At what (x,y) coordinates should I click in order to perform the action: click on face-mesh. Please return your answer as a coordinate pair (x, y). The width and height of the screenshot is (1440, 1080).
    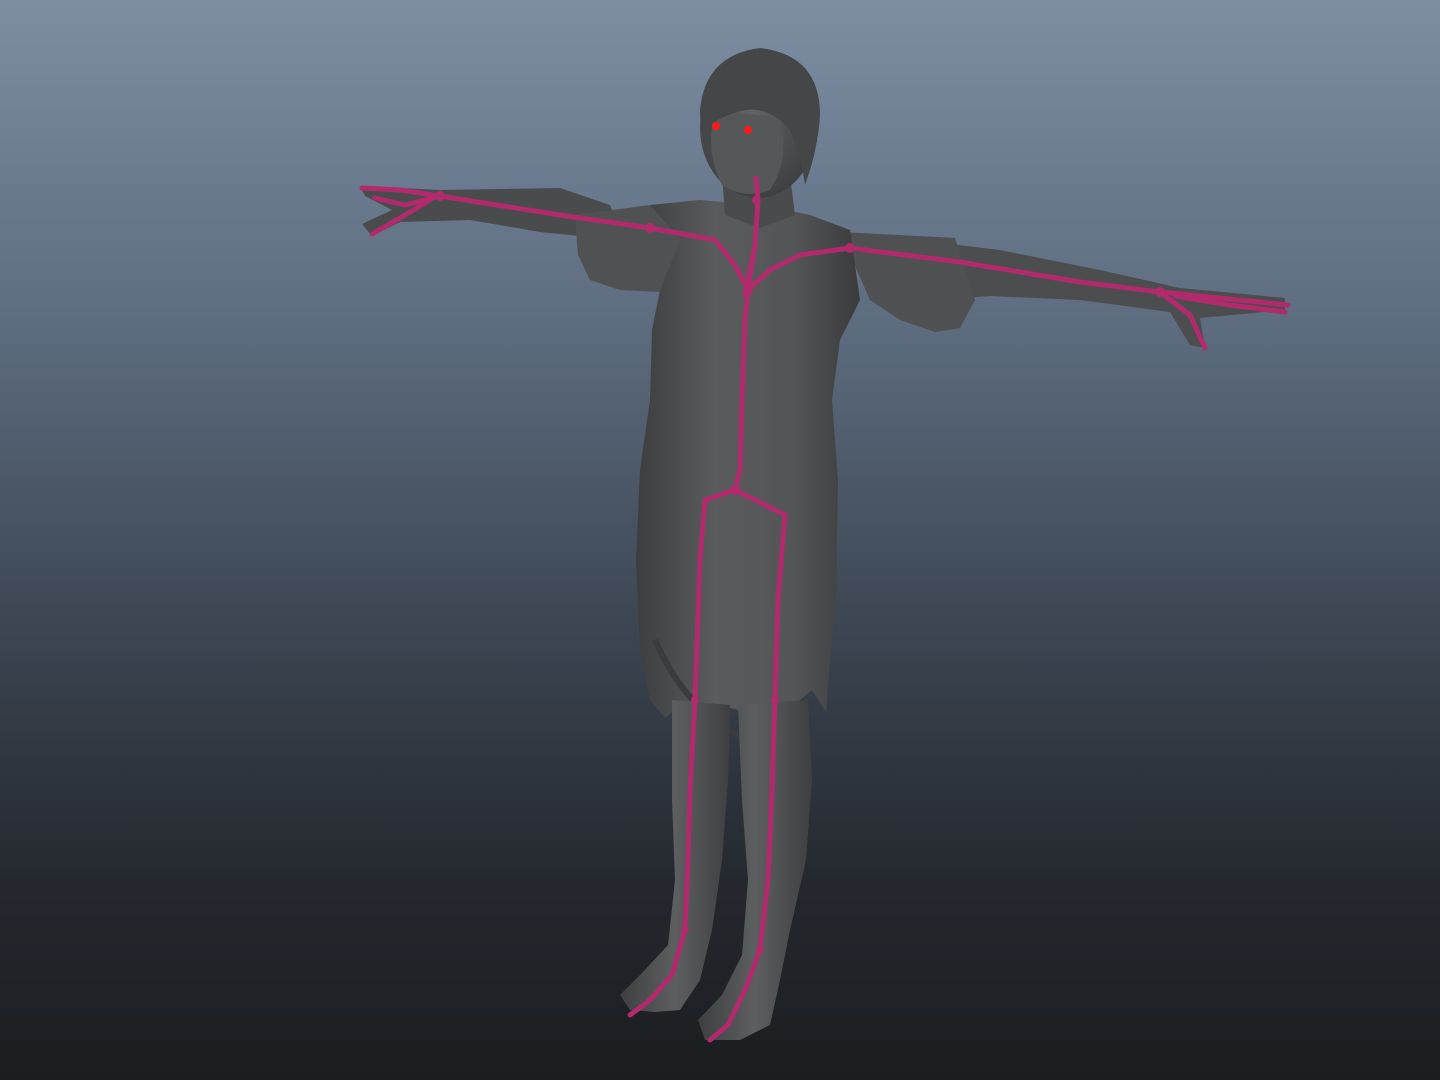
    Looking at the image, I should click on (747, 153).